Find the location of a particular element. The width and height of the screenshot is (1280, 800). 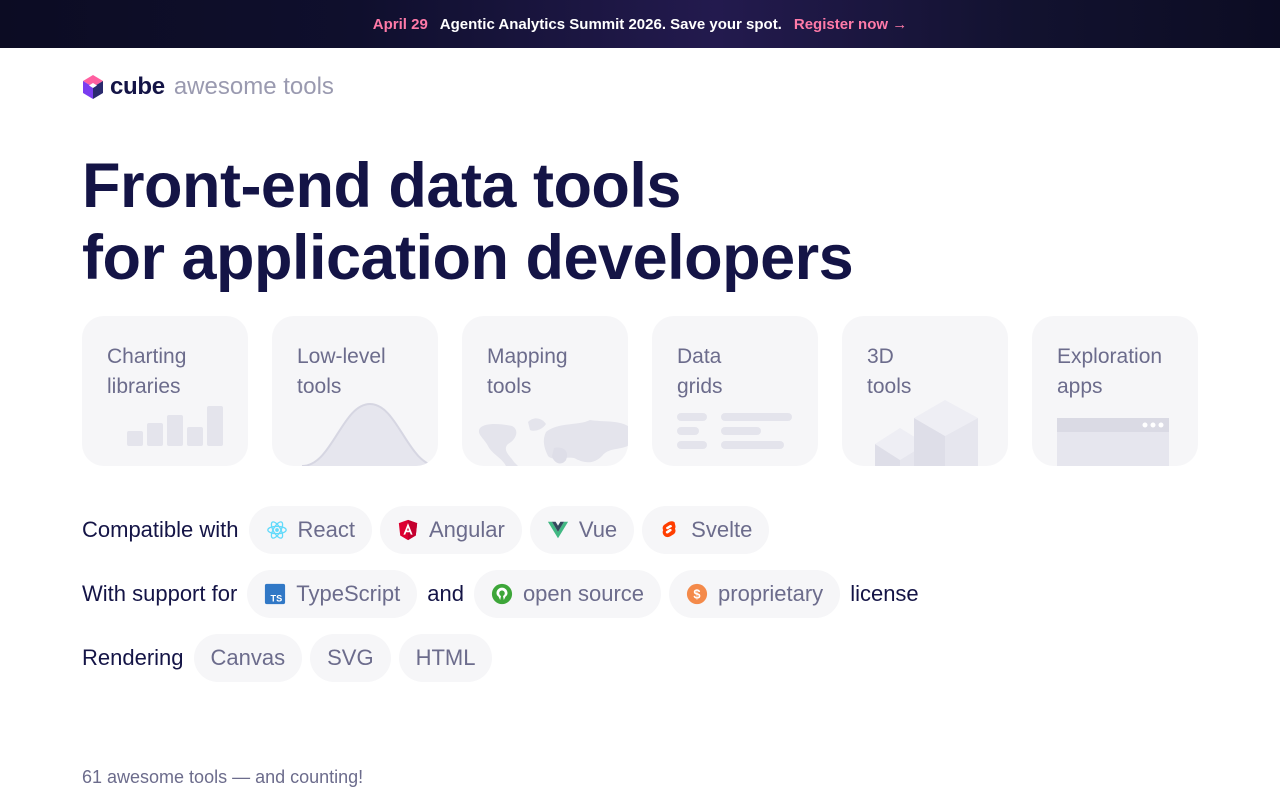

category-card-mapping: Mapping tools is located at coordinates (545, 391).